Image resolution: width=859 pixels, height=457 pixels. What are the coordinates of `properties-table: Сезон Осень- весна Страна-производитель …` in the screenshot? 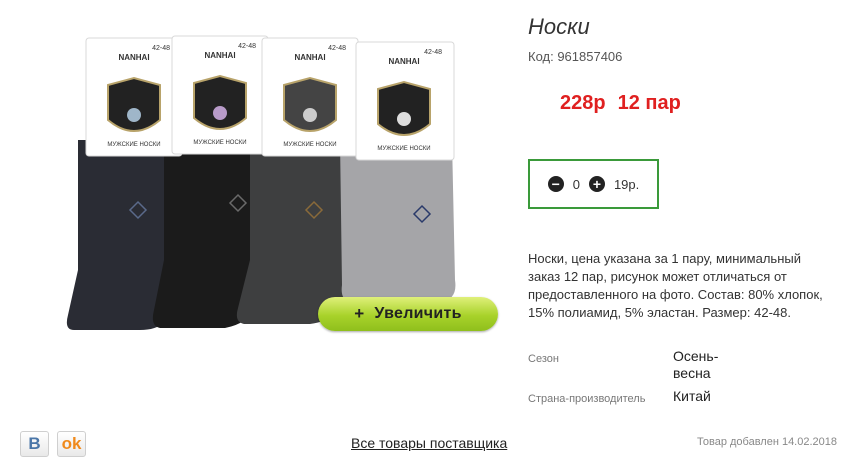 It's located at (688, 376).